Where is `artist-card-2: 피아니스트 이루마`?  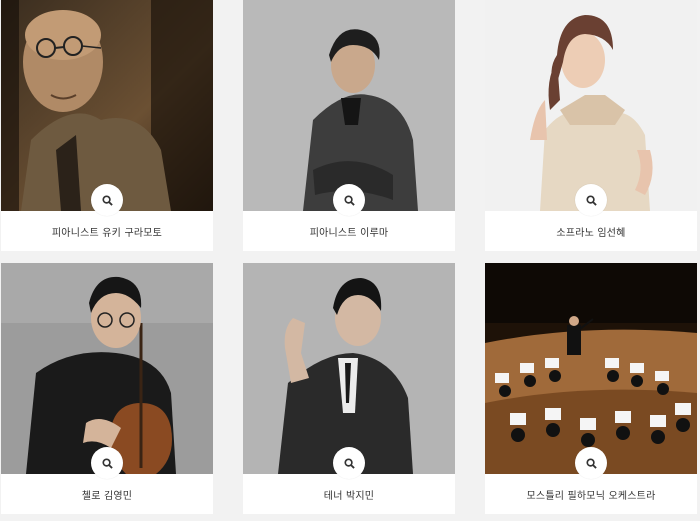
artist-card-2: 피아니스트 이루마 is located at coordinates (349, 125).